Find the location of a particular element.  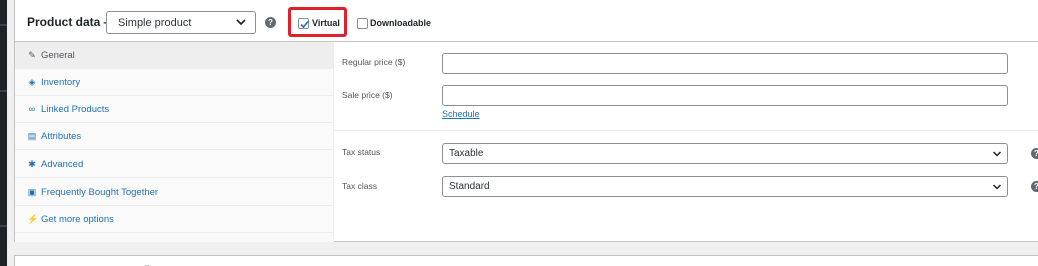

diamond-icon: ◈ is located at coordinates (32, 82).